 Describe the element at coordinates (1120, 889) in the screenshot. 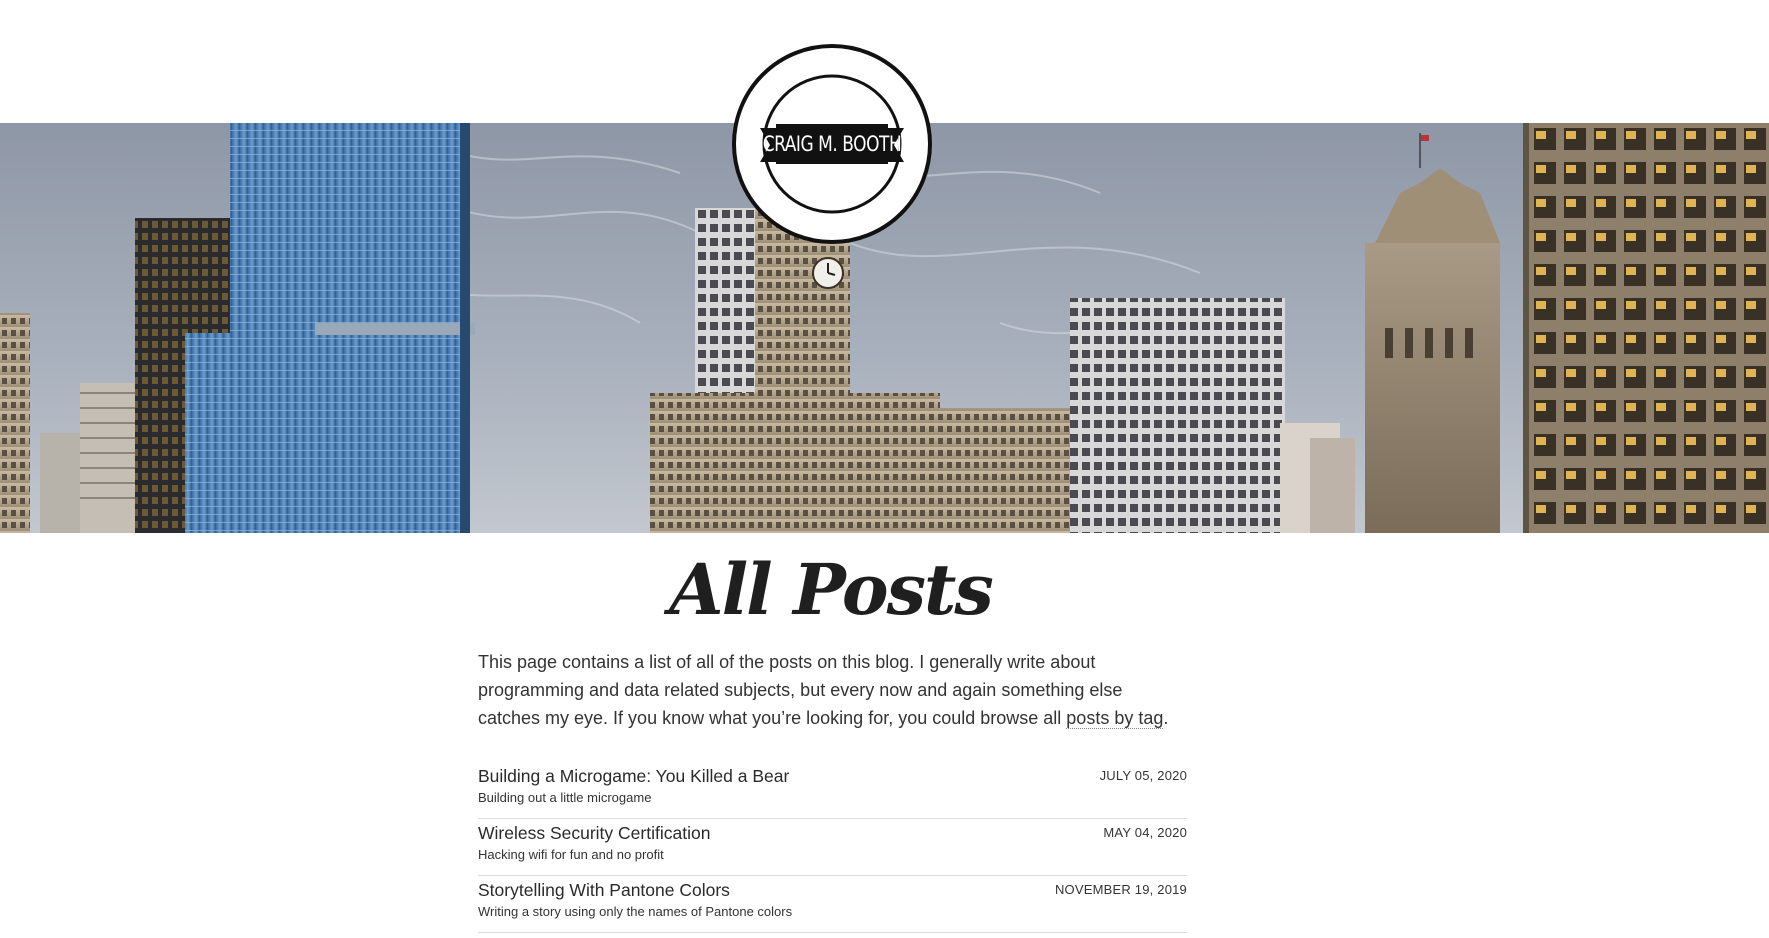

I see `post-date: NOVEMBER 19, 2019` at that location.